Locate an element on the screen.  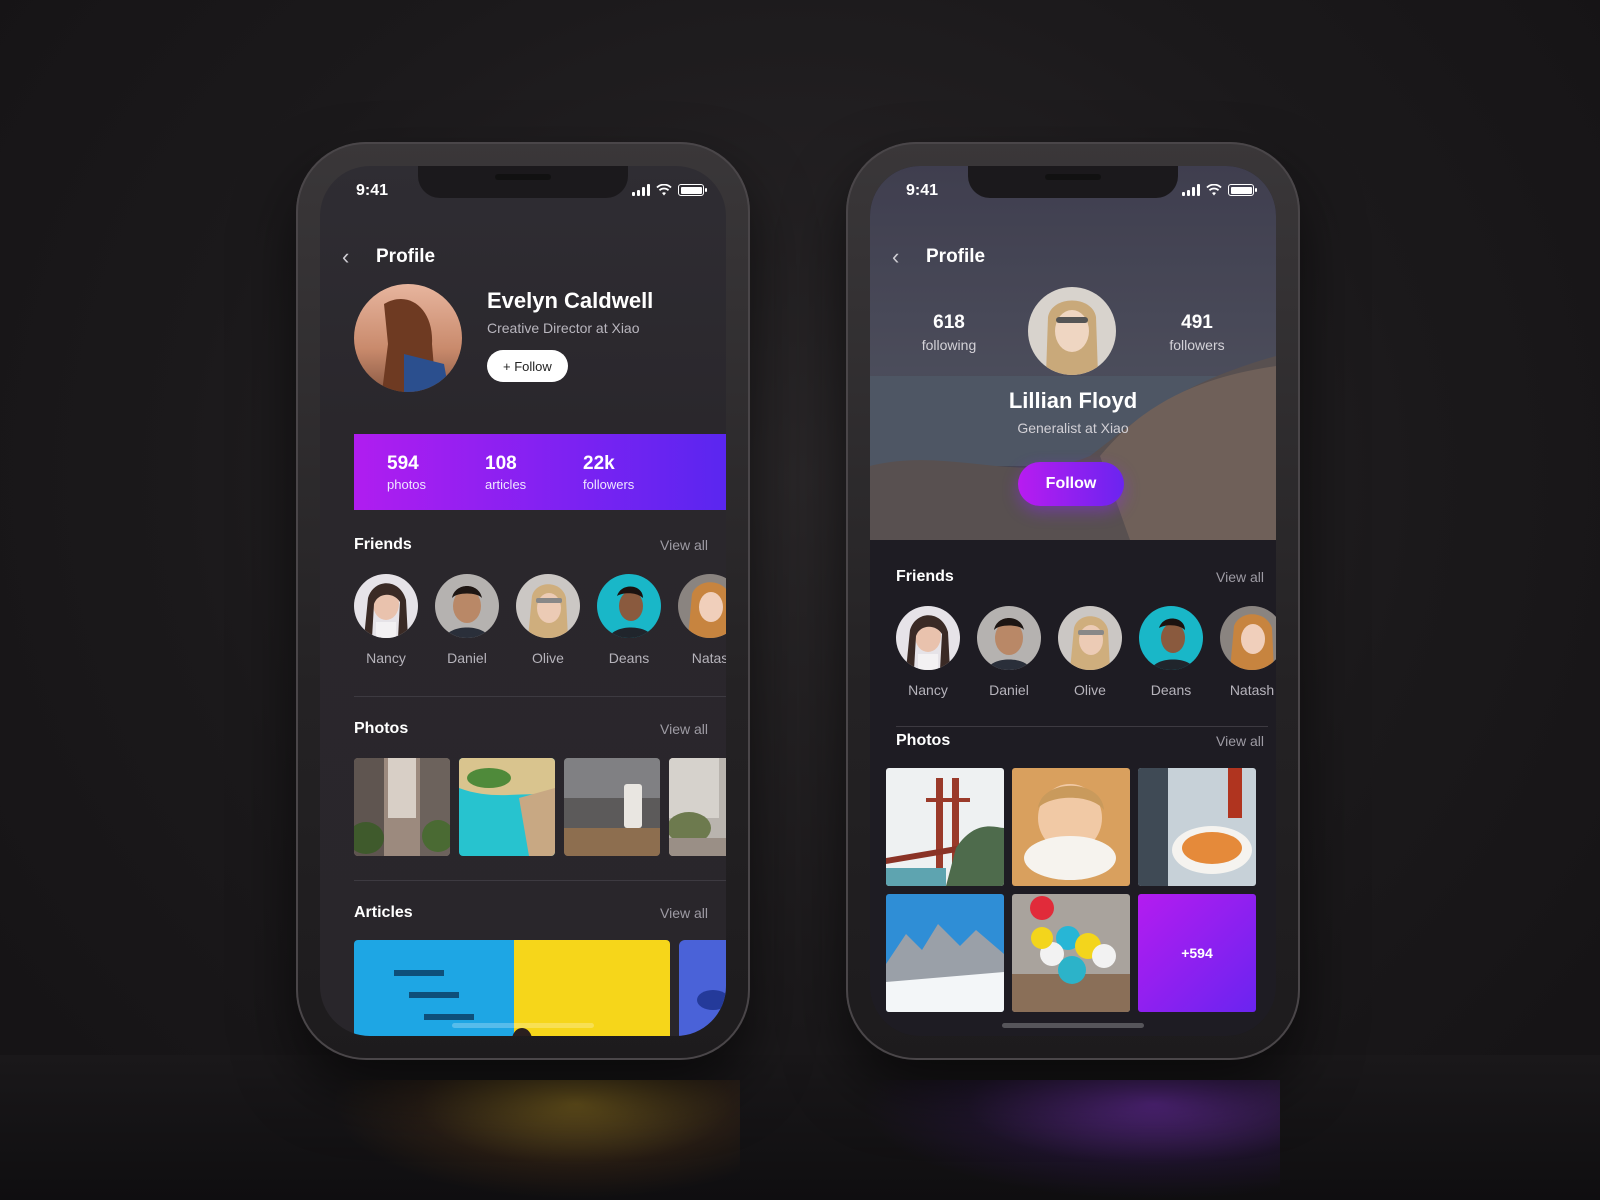
count-value: 491 is located at coordinates (1197, 322).